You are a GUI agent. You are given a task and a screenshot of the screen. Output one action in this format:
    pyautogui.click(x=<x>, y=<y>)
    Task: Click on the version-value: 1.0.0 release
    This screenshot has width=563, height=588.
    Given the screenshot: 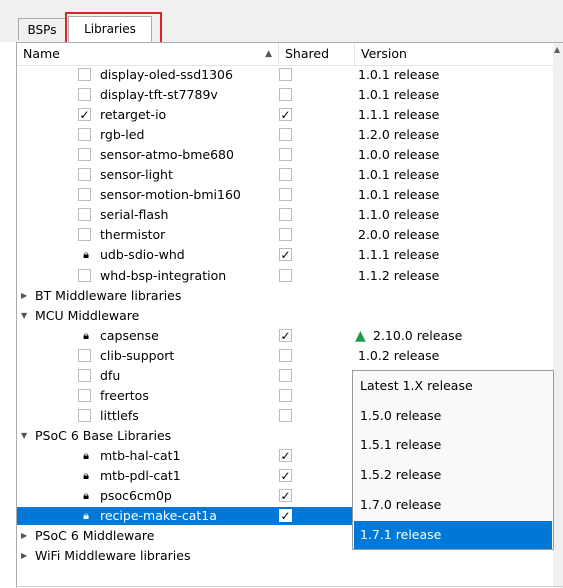 What is the action you would take?
    pyautogui.click(x=398, y=155)
    